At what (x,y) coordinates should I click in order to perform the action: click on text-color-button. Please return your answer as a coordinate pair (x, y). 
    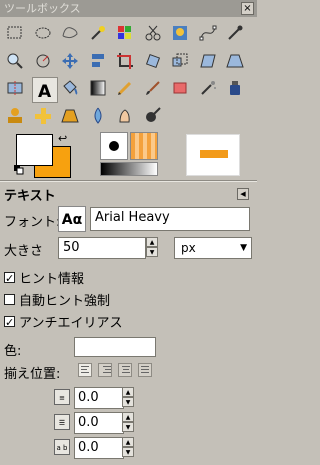
    Looking at the image, I should click on (115, 347).